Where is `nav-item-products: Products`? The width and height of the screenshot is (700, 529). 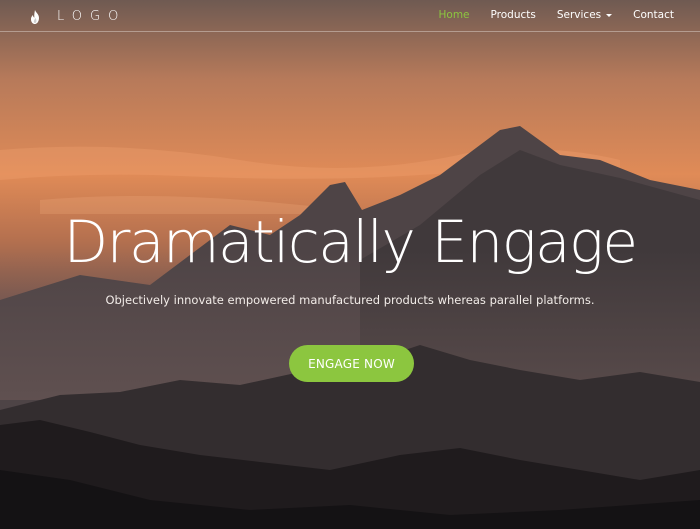 nav-item-products: Products is located at coordinates (513, 15).